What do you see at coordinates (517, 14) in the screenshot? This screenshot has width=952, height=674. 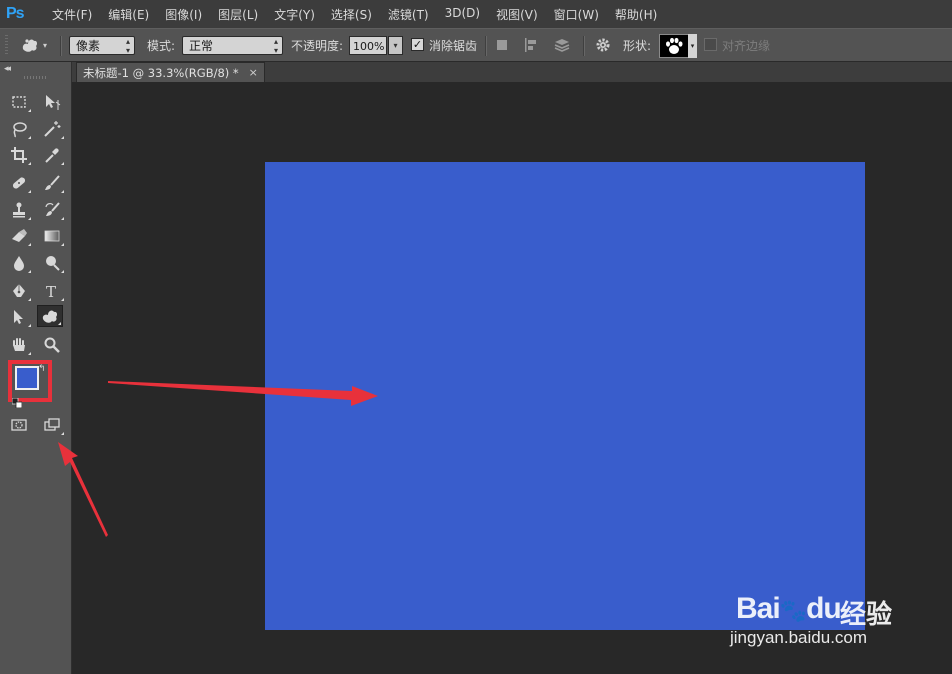 I see `menu-item-8: 视图(V)` at bounding box center [517, 14].